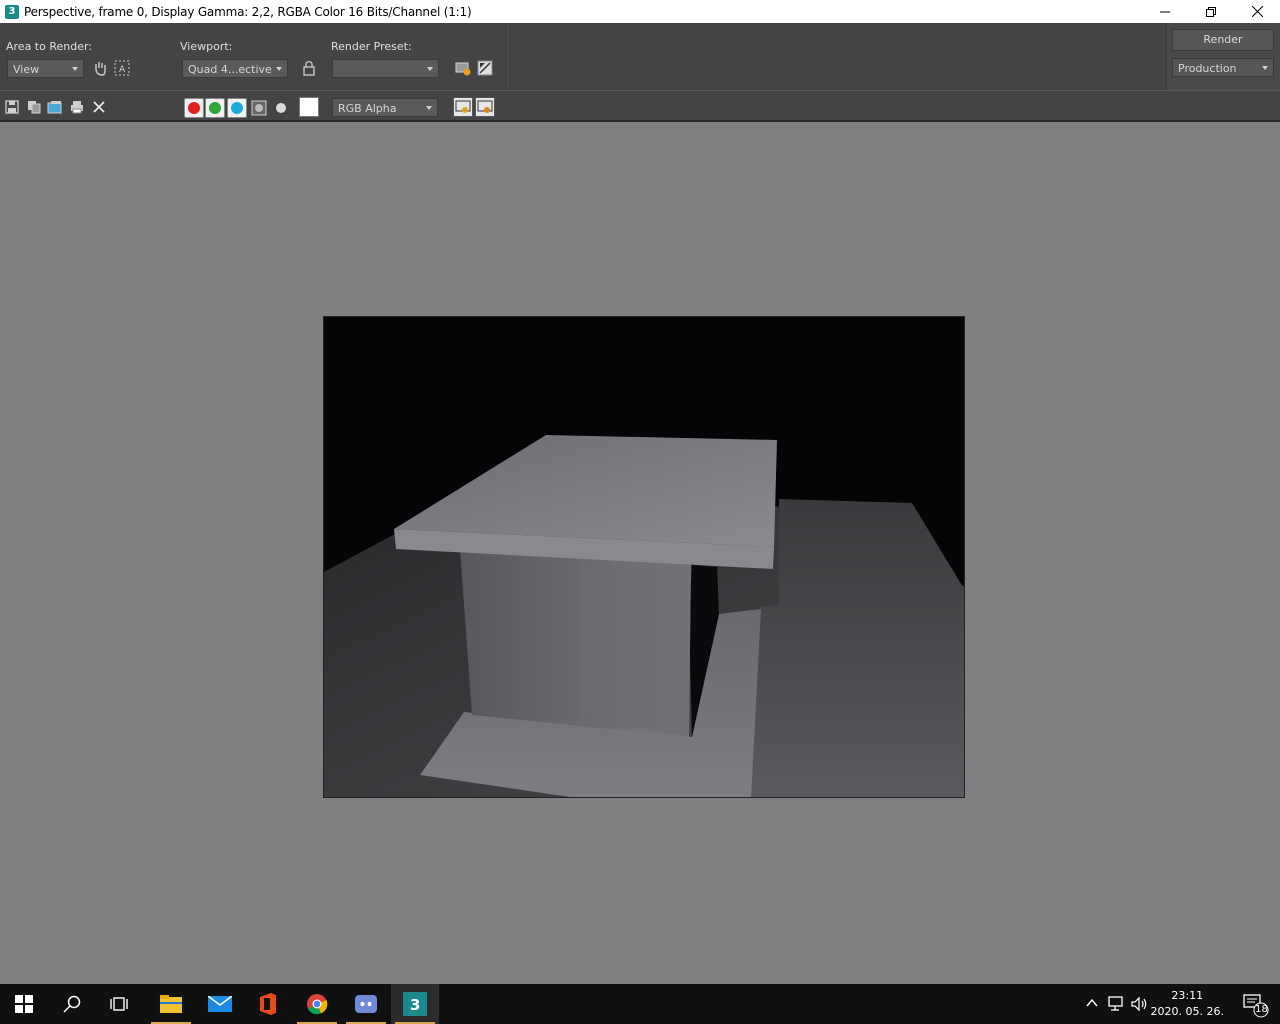 Image resolution: width=1280 pixels, height=1024 pixels. I want to click on search-button, so click(72, 1004).